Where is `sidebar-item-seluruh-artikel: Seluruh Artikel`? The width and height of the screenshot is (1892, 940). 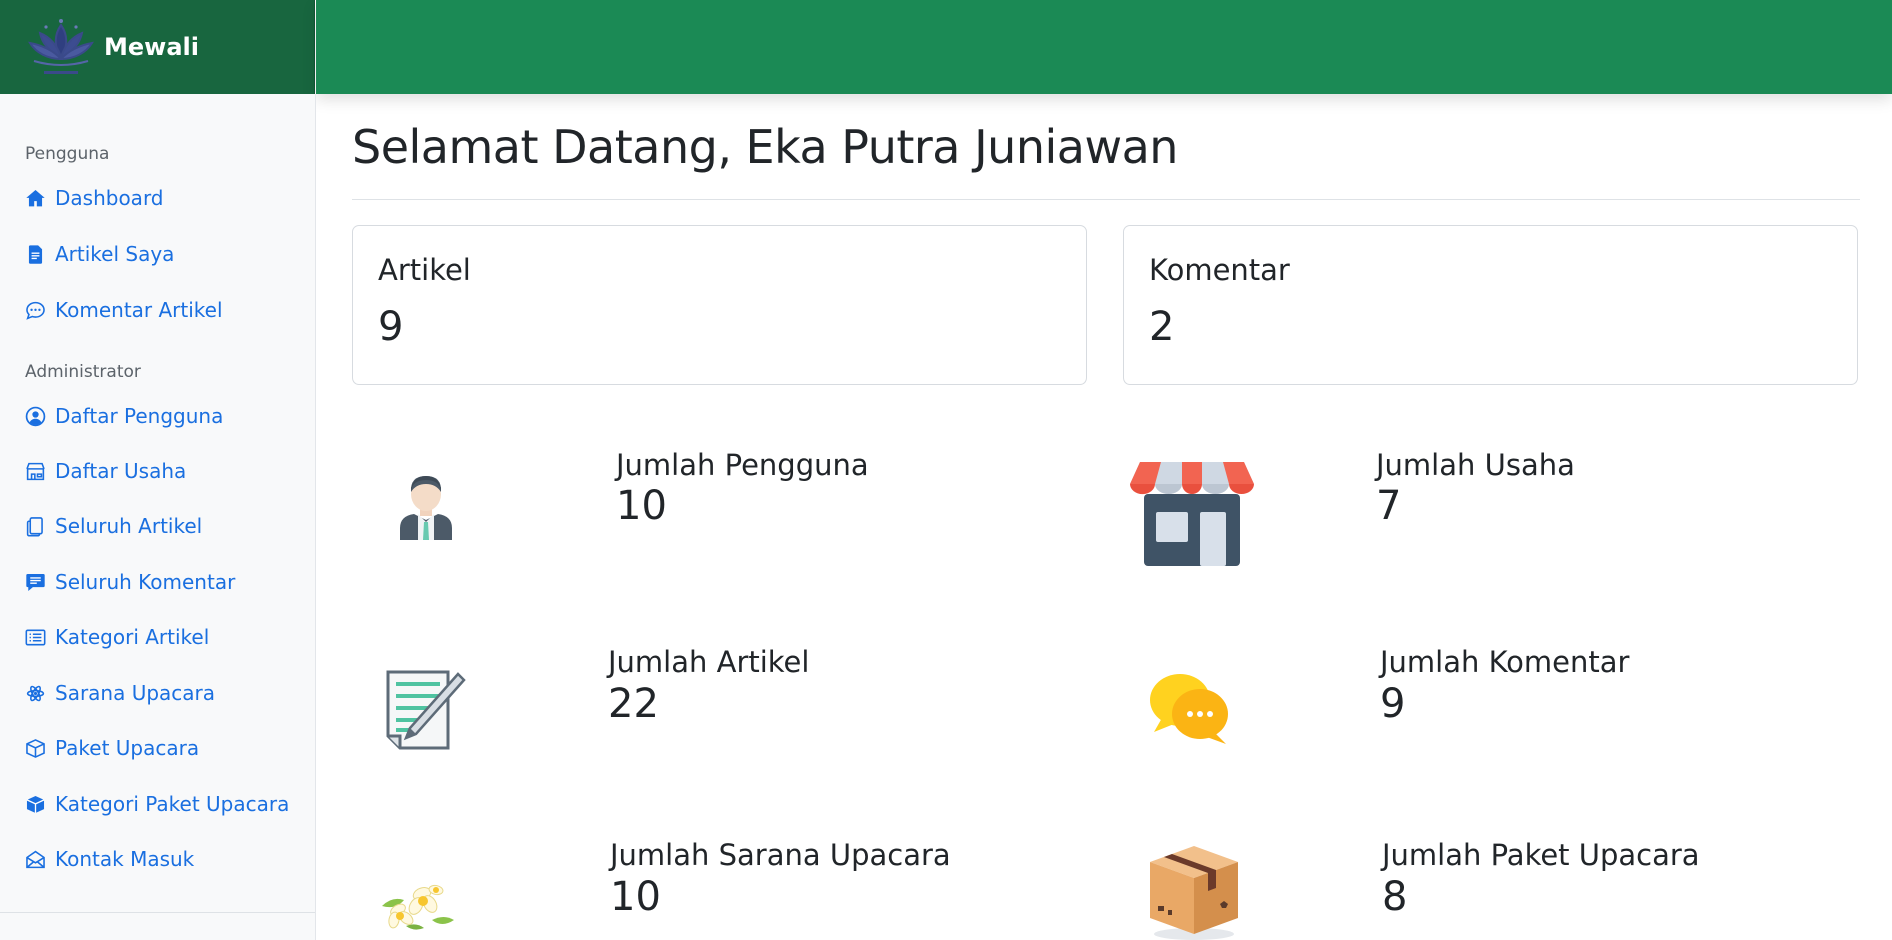
sidebar-item-seluruh-artikel: Seluruh Artikel is located at coordinates (113, 526).